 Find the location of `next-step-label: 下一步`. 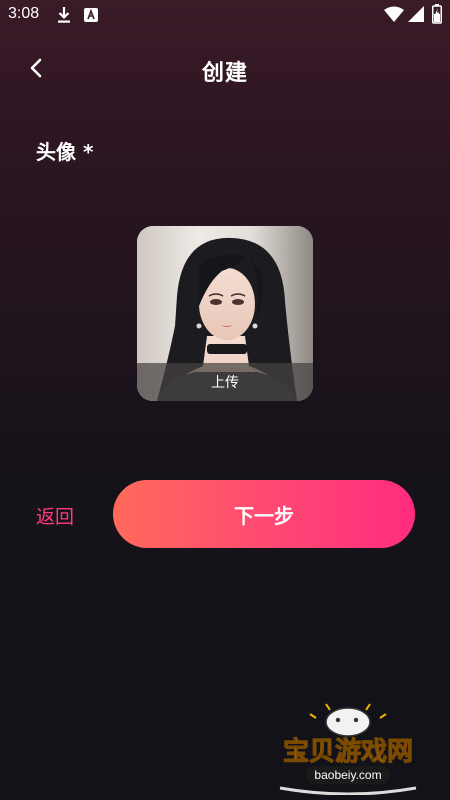

next-step-label: 下一步 is located at coordinates (264, 515).